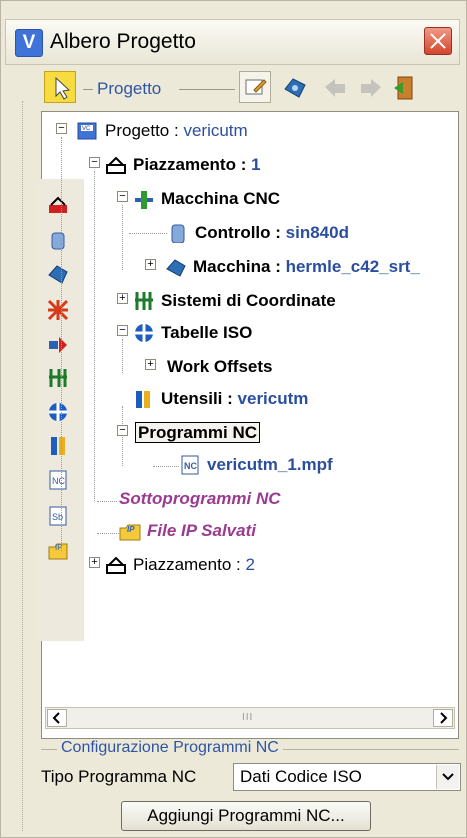 The image size is (467, 838). Describe the element at coordinates (58, 516) in the screenshot. I see `nc-subprogram-icon: Sb` at that location.